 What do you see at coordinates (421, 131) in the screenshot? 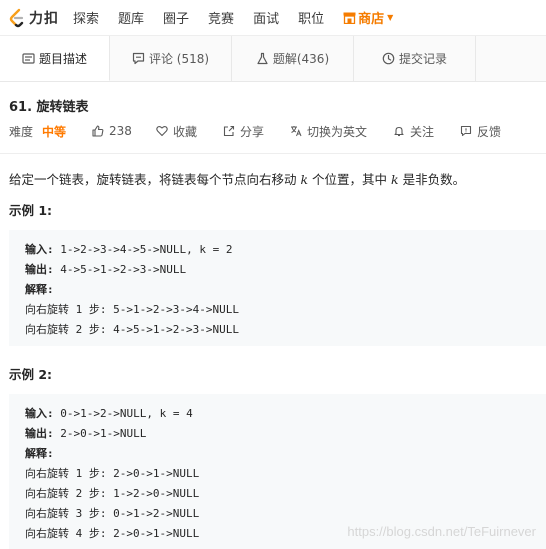
I see `follow-label: 关注` at bounding box center [421, 131].